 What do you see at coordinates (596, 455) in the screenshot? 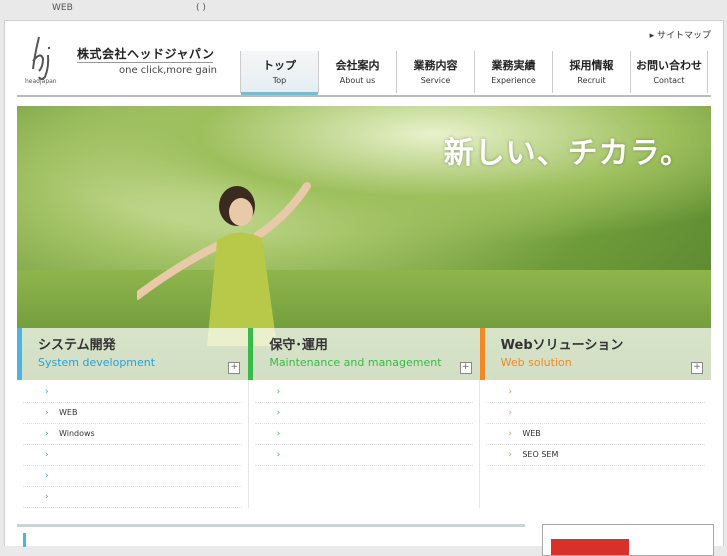
I see `list-item: › SEO SEM` at bounding box center [596, 455].